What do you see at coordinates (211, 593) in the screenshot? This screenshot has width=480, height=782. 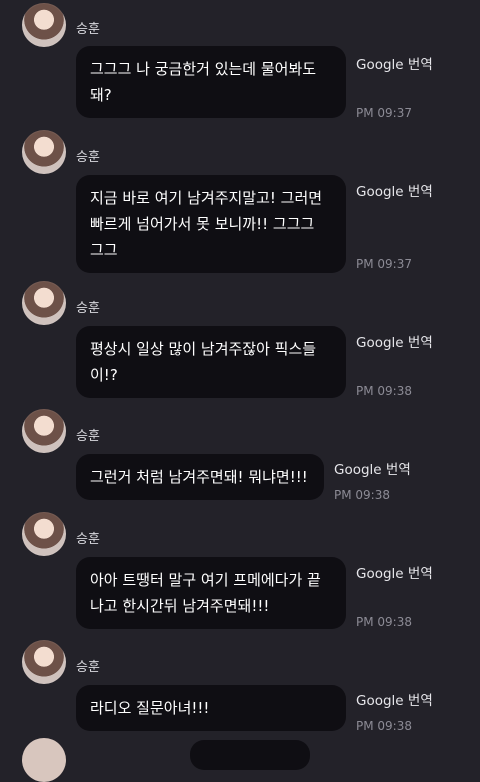 I see `message-bubble: 아아 트땡터 말구 여기 프메에다가 끝나고 한시간뒤 남겨주면돼!!!` at bounding box center [211, 593].